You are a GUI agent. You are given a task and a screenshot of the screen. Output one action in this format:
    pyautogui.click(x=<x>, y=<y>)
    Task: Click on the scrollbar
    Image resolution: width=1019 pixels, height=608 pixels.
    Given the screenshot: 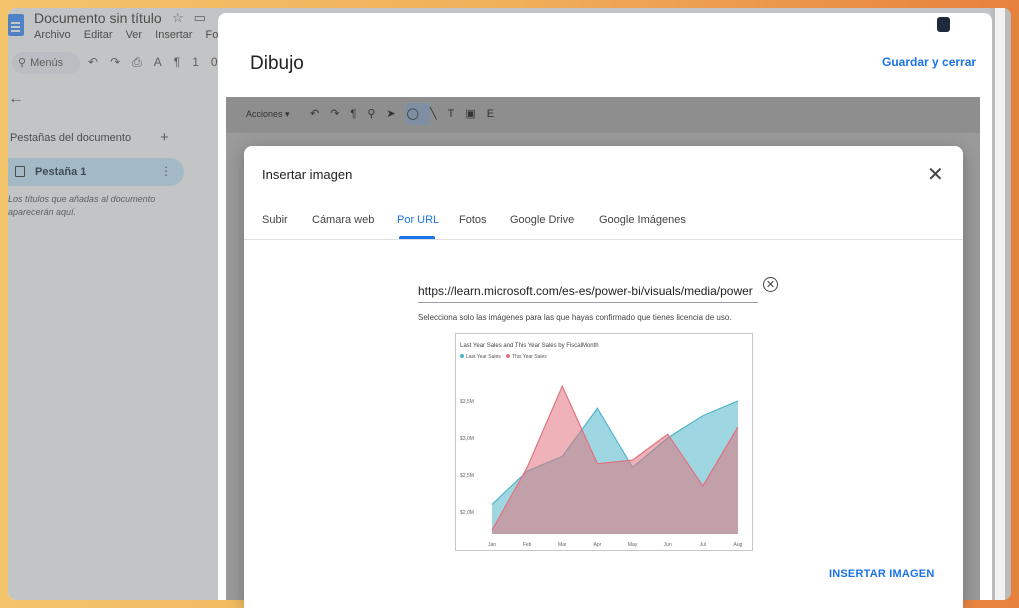 What is the action you would take?
    pyautogui.click(x=1001, y=304)
    